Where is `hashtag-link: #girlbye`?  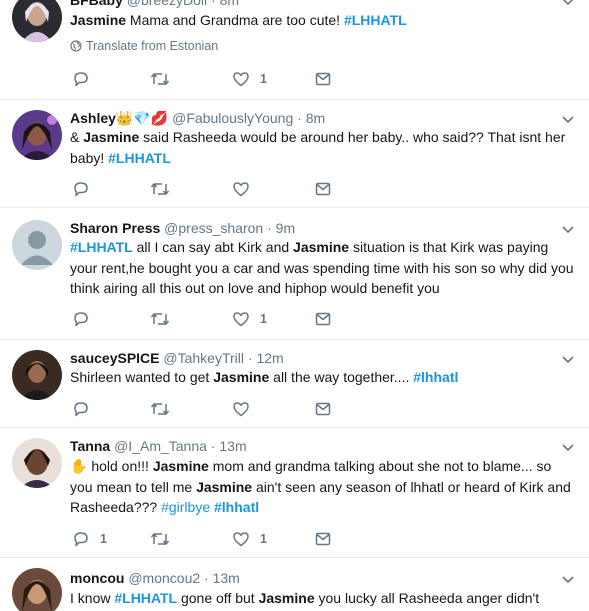
hashtag-link: #girlbye is located at coordinates (185, 507).